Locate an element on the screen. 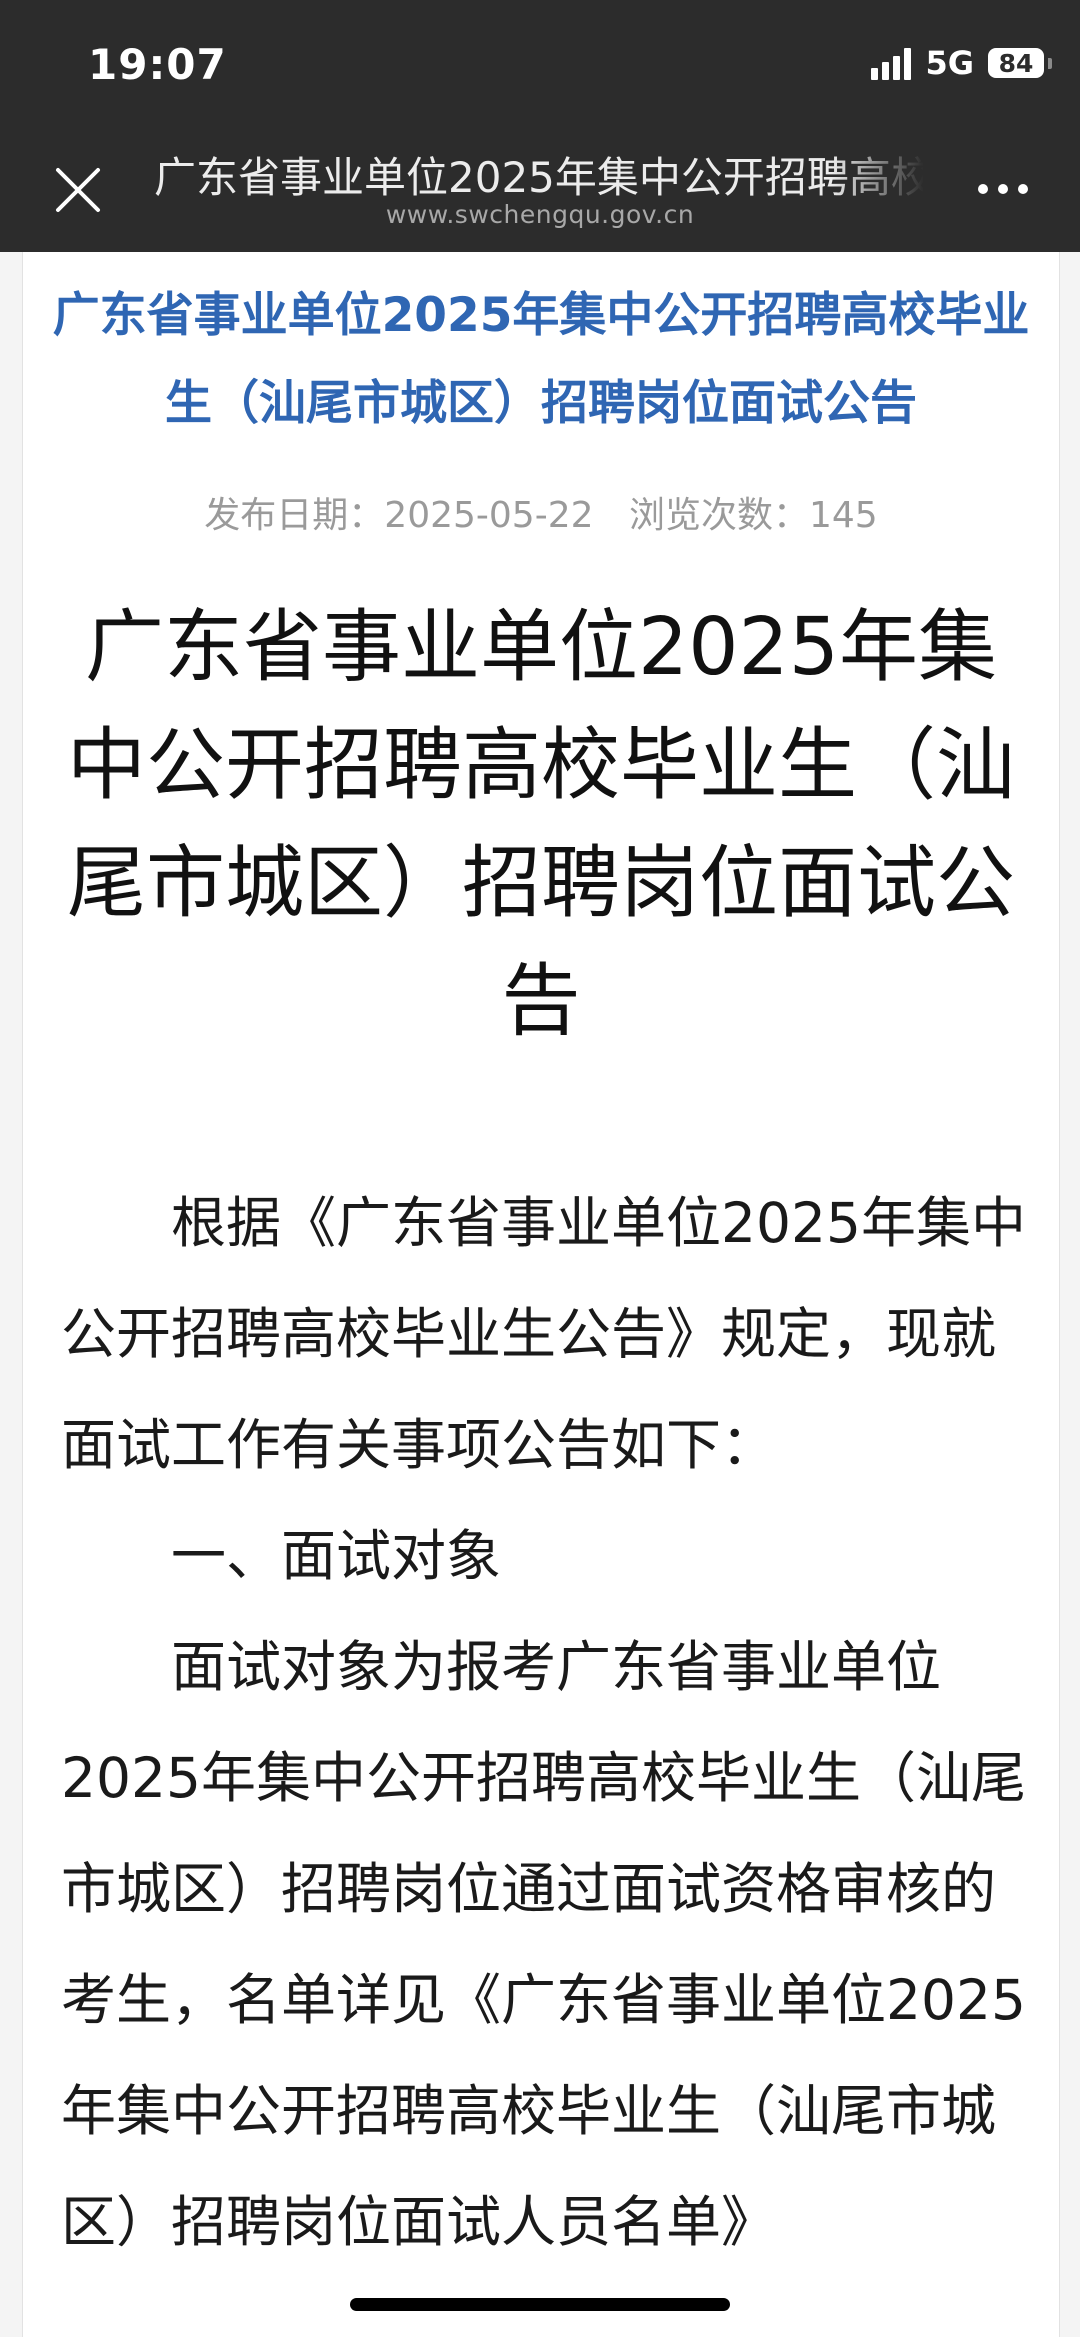 The height and width of the screenshot is (2337, 1080). battery-level: 84 is located at coordinates (1016, 63).